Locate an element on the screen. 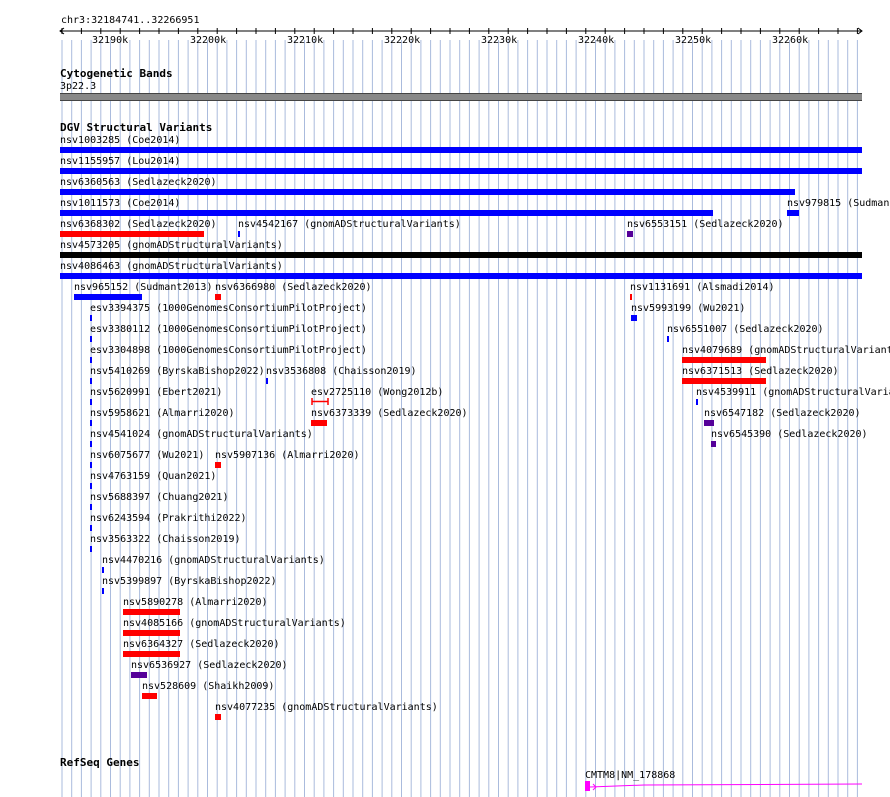  variant-label: nsv5958621 (Almarri2020) is located at coordinates (162, 413).